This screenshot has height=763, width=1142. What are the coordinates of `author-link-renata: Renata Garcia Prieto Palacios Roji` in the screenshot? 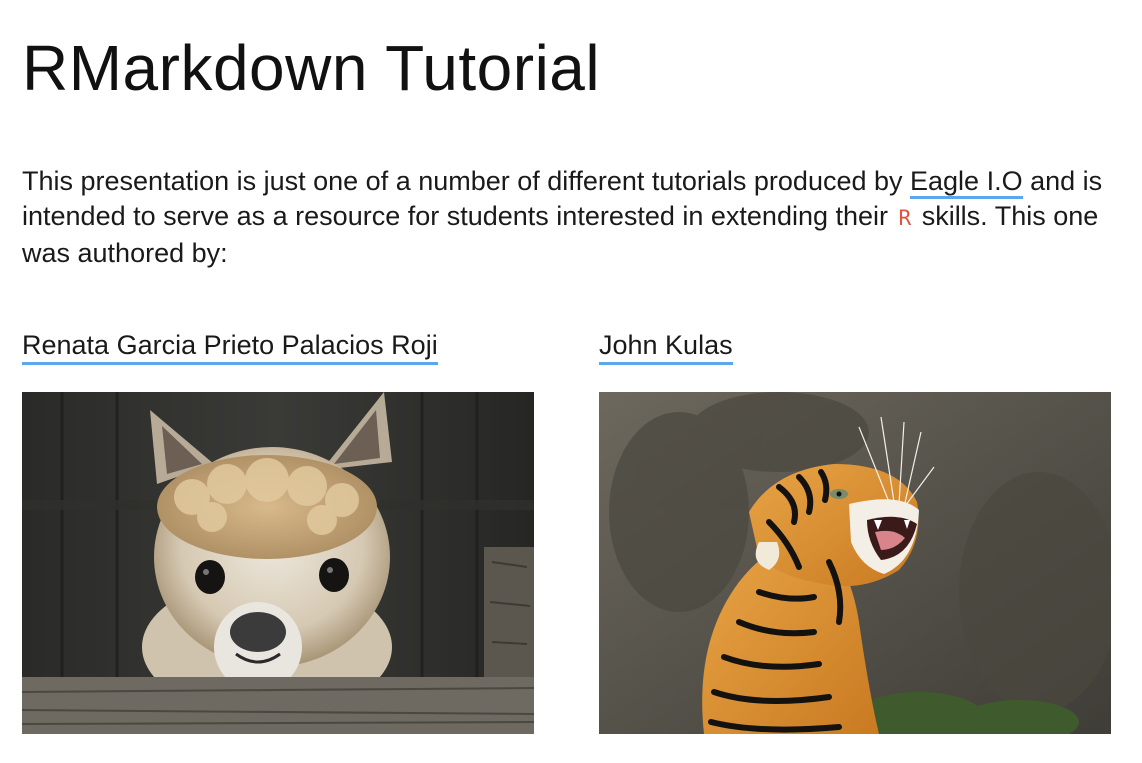 It's located at (230, 346).